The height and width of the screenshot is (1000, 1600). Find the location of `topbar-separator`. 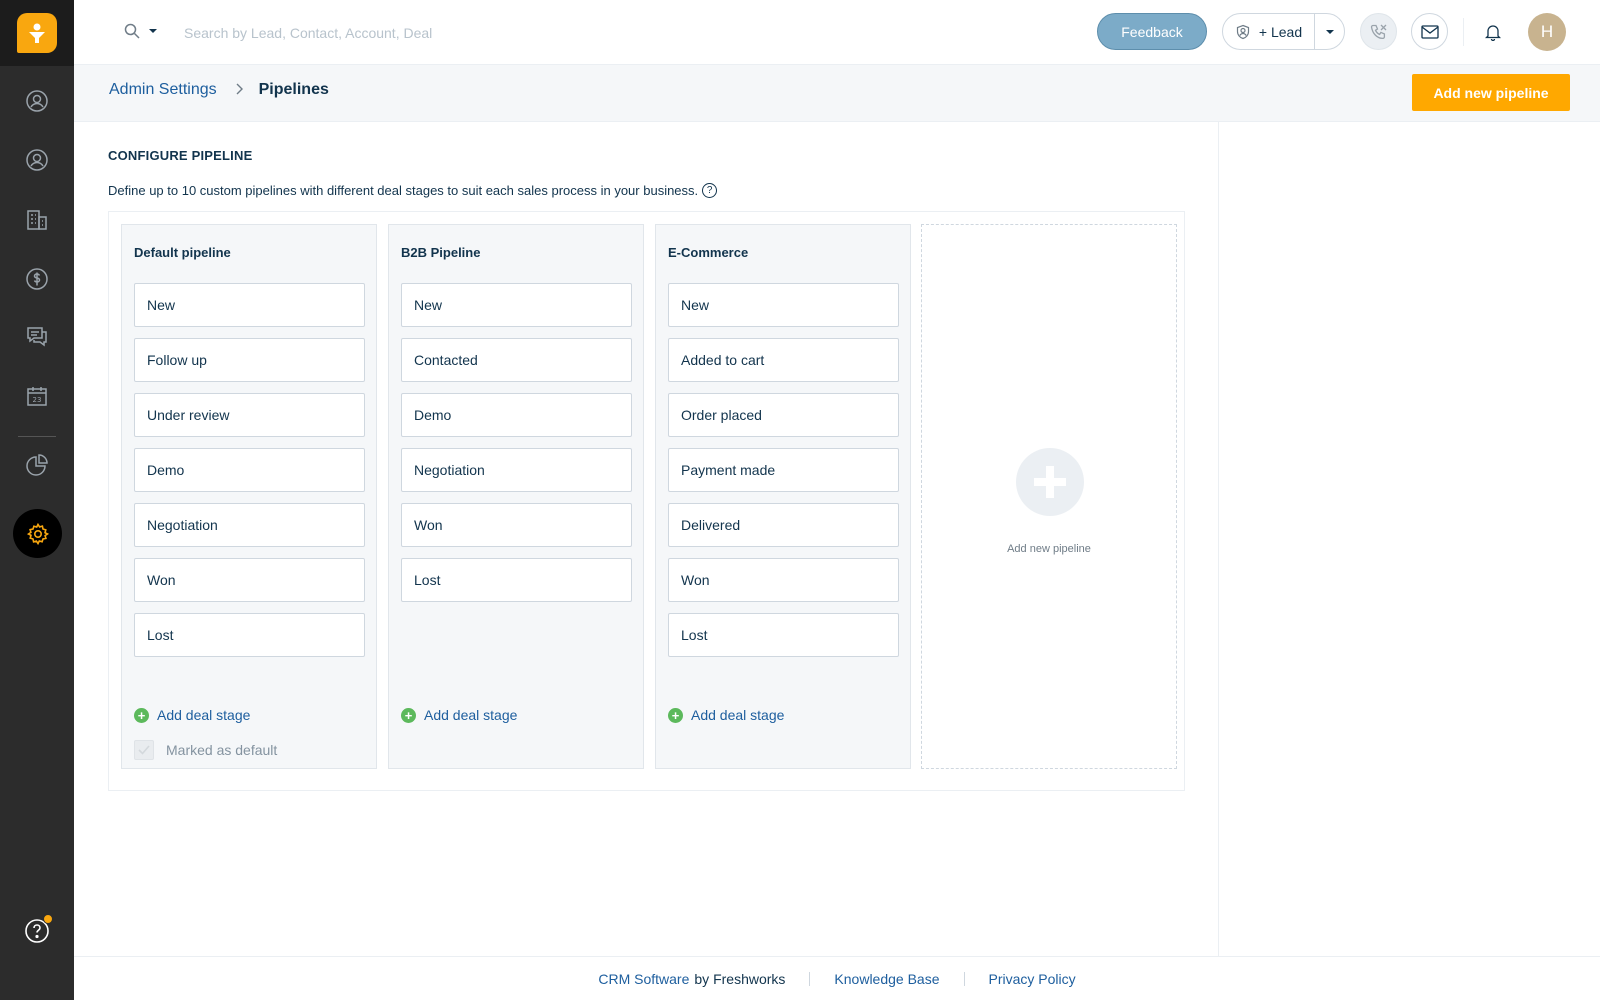

topbar-separator is located at coordinates (1463, 32).